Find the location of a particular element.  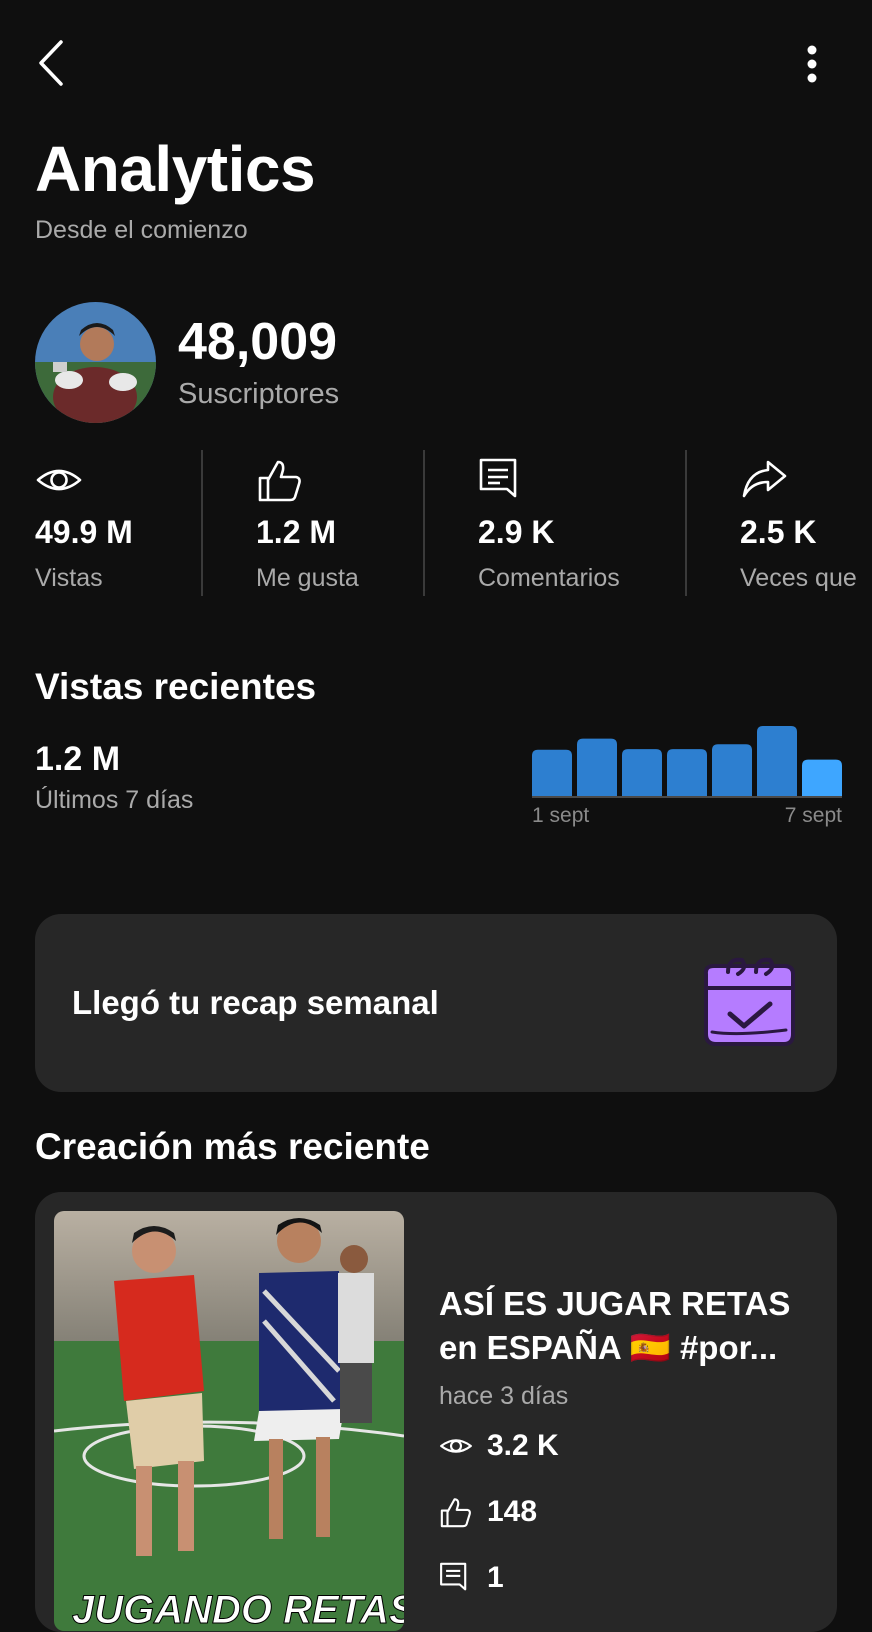

video-views-value: 3.2 K is located at coordinates (523, 1445).